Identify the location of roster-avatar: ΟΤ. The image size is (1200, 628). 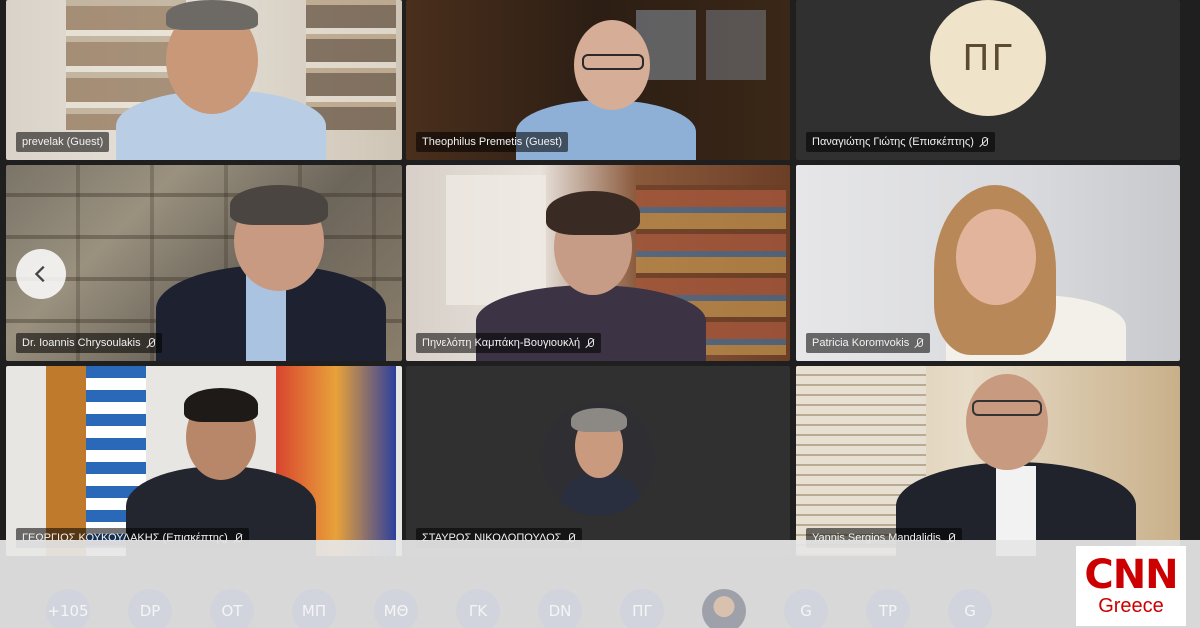
(232, 608).